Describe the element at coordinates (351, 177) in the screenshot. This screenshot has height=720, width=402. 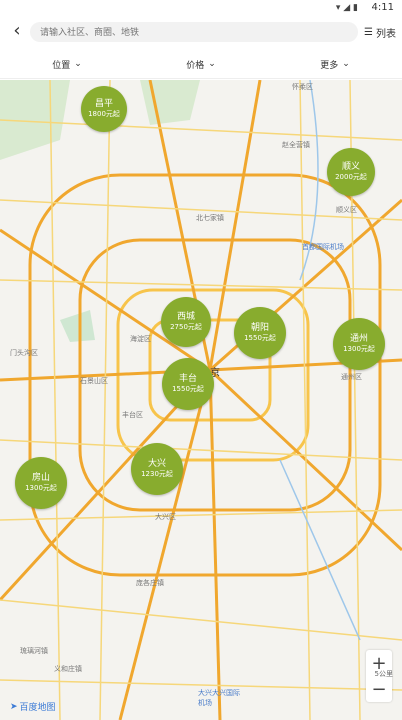
I see `bubble-price: 2000元起` at that location.